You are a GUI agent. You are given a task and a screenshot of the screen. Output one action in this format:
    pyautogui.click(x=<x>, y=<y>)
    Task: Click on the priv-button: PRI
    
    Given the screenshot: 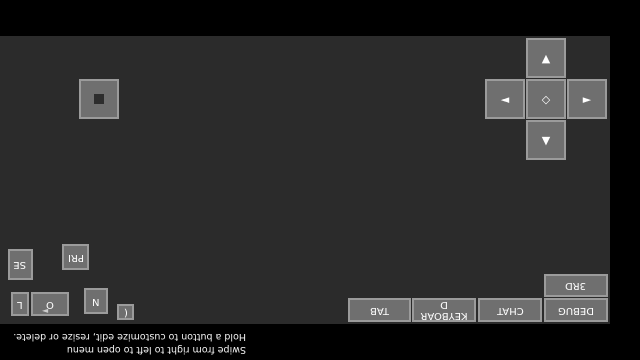 What is the action you would take?
    pyautogui.click(x=75, y=257)
    